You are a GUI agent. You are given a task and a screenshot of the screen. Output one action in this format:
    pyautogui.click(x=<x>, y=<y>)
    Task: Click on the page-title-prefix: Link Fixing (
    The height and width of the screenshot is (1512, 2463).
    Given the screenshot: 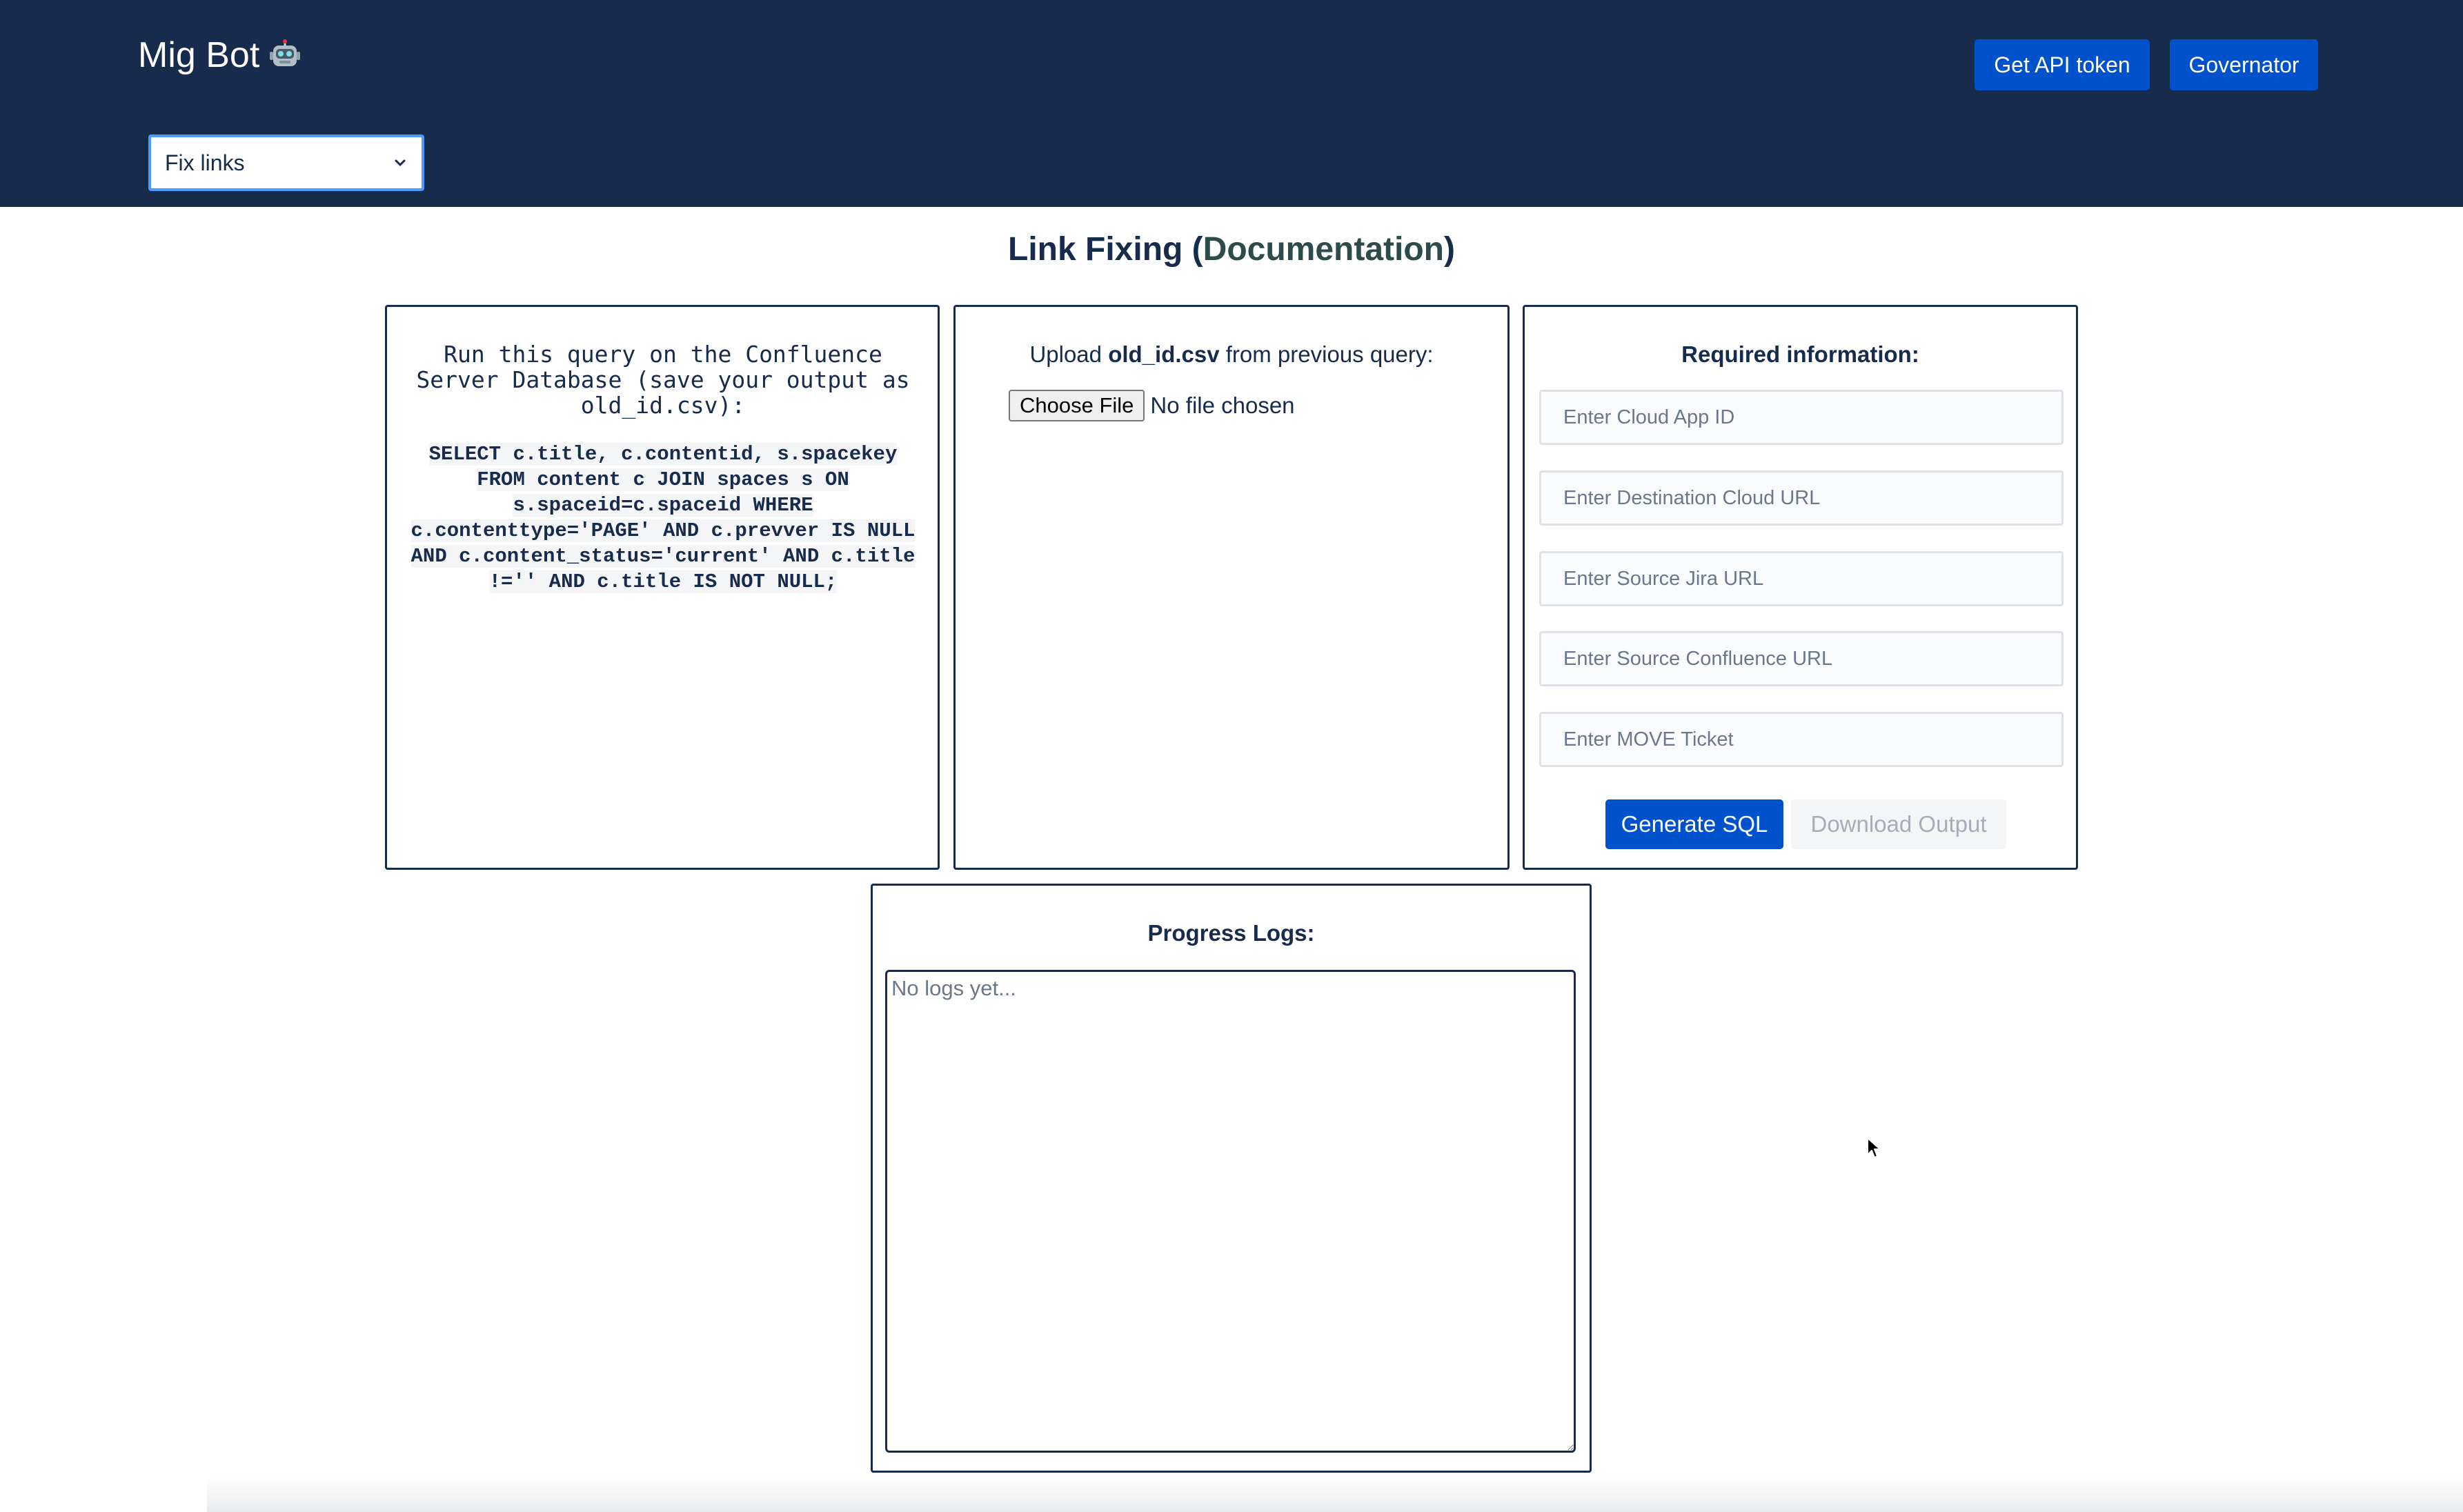 What is the action you would take?
    pyautogui.click(x=1105, y=250)
    